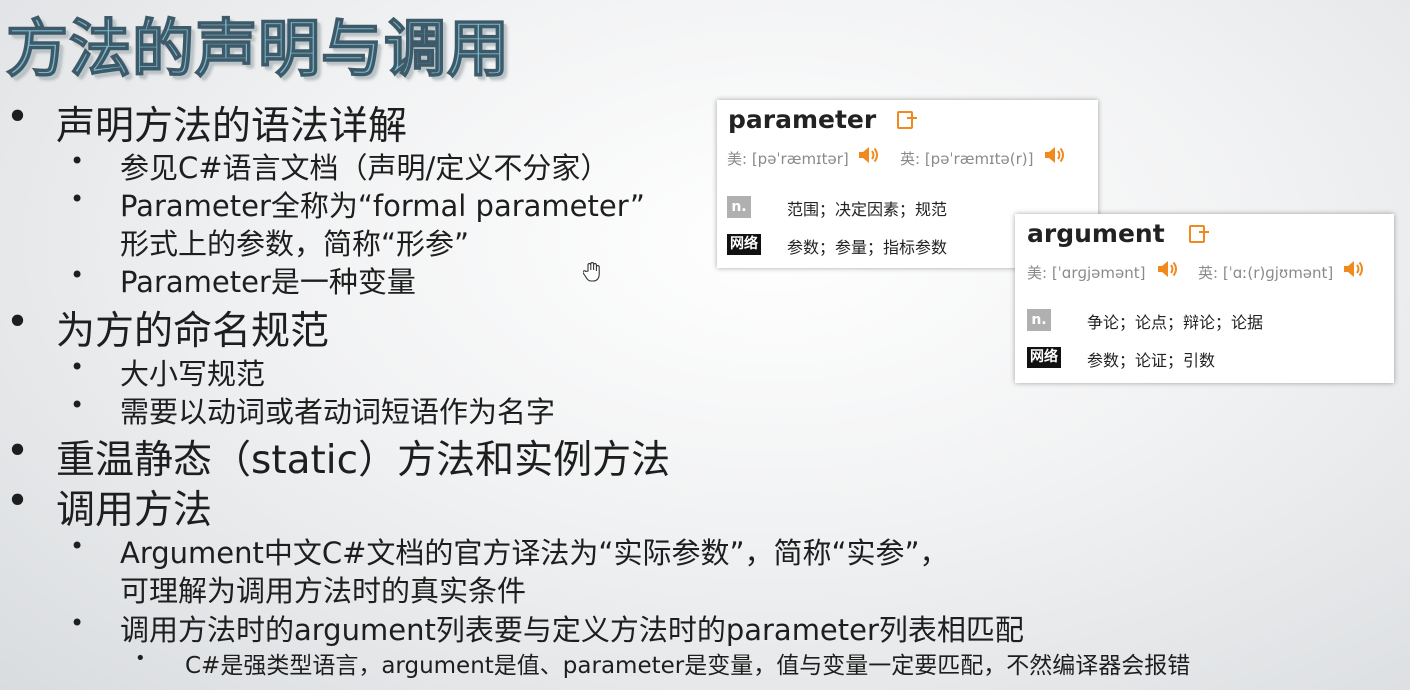 The image size is (1410, 690). I want to click on bullet-text: 调用方法时的argument列表要与定义方法时的parameter列表相匹配, so click(572, 630).